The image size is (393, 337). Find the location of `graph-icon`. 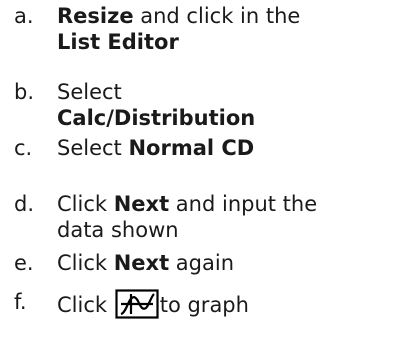

graph-icon is located at coordinates (137, 304).